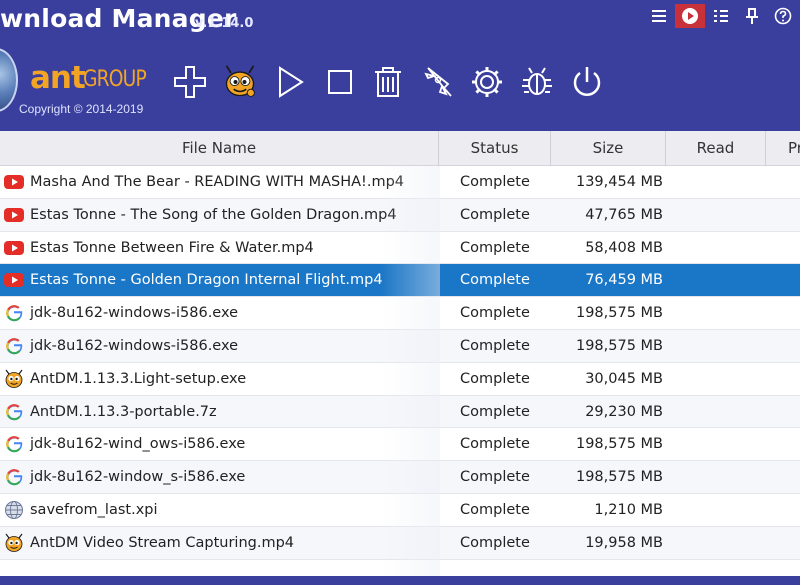 The width and height of the screenshot is (800, 585). What do you see at coordinates (400, 510) in the screenshot?
I see `table-row: savefrom_last.xpi Complete 1,210 MB` at bounding box center [400, 510].